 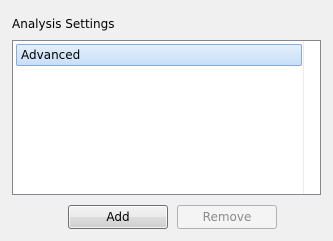 What do you see at coordinates (159, 55) in the screenshot?
I see `list-item-advanced: Advanced` at bounding box center [159, 55].